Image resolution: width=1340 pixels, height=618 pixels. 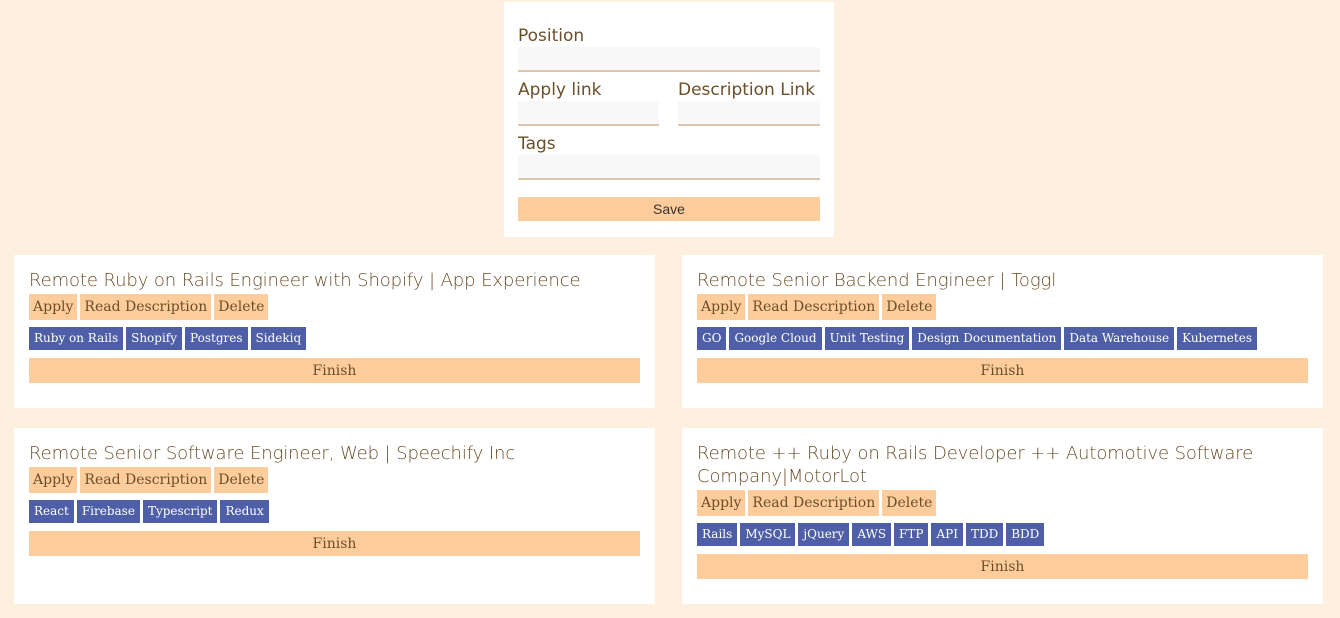 What do you see at coordinates (551, 36) in the screenshot?
I see `position-label: Position` at bounding box center [551, 36].